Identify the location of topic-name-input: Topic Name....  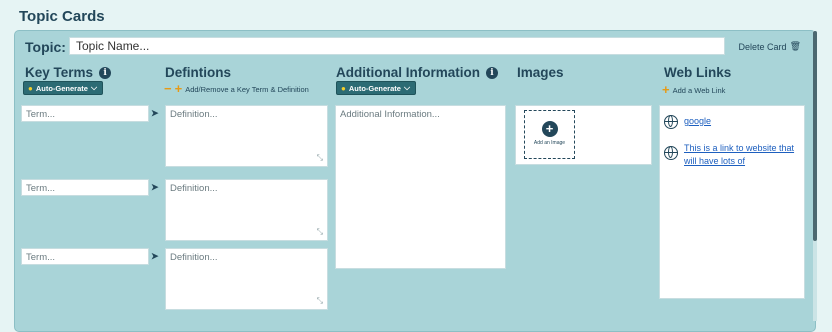
(397, 46).